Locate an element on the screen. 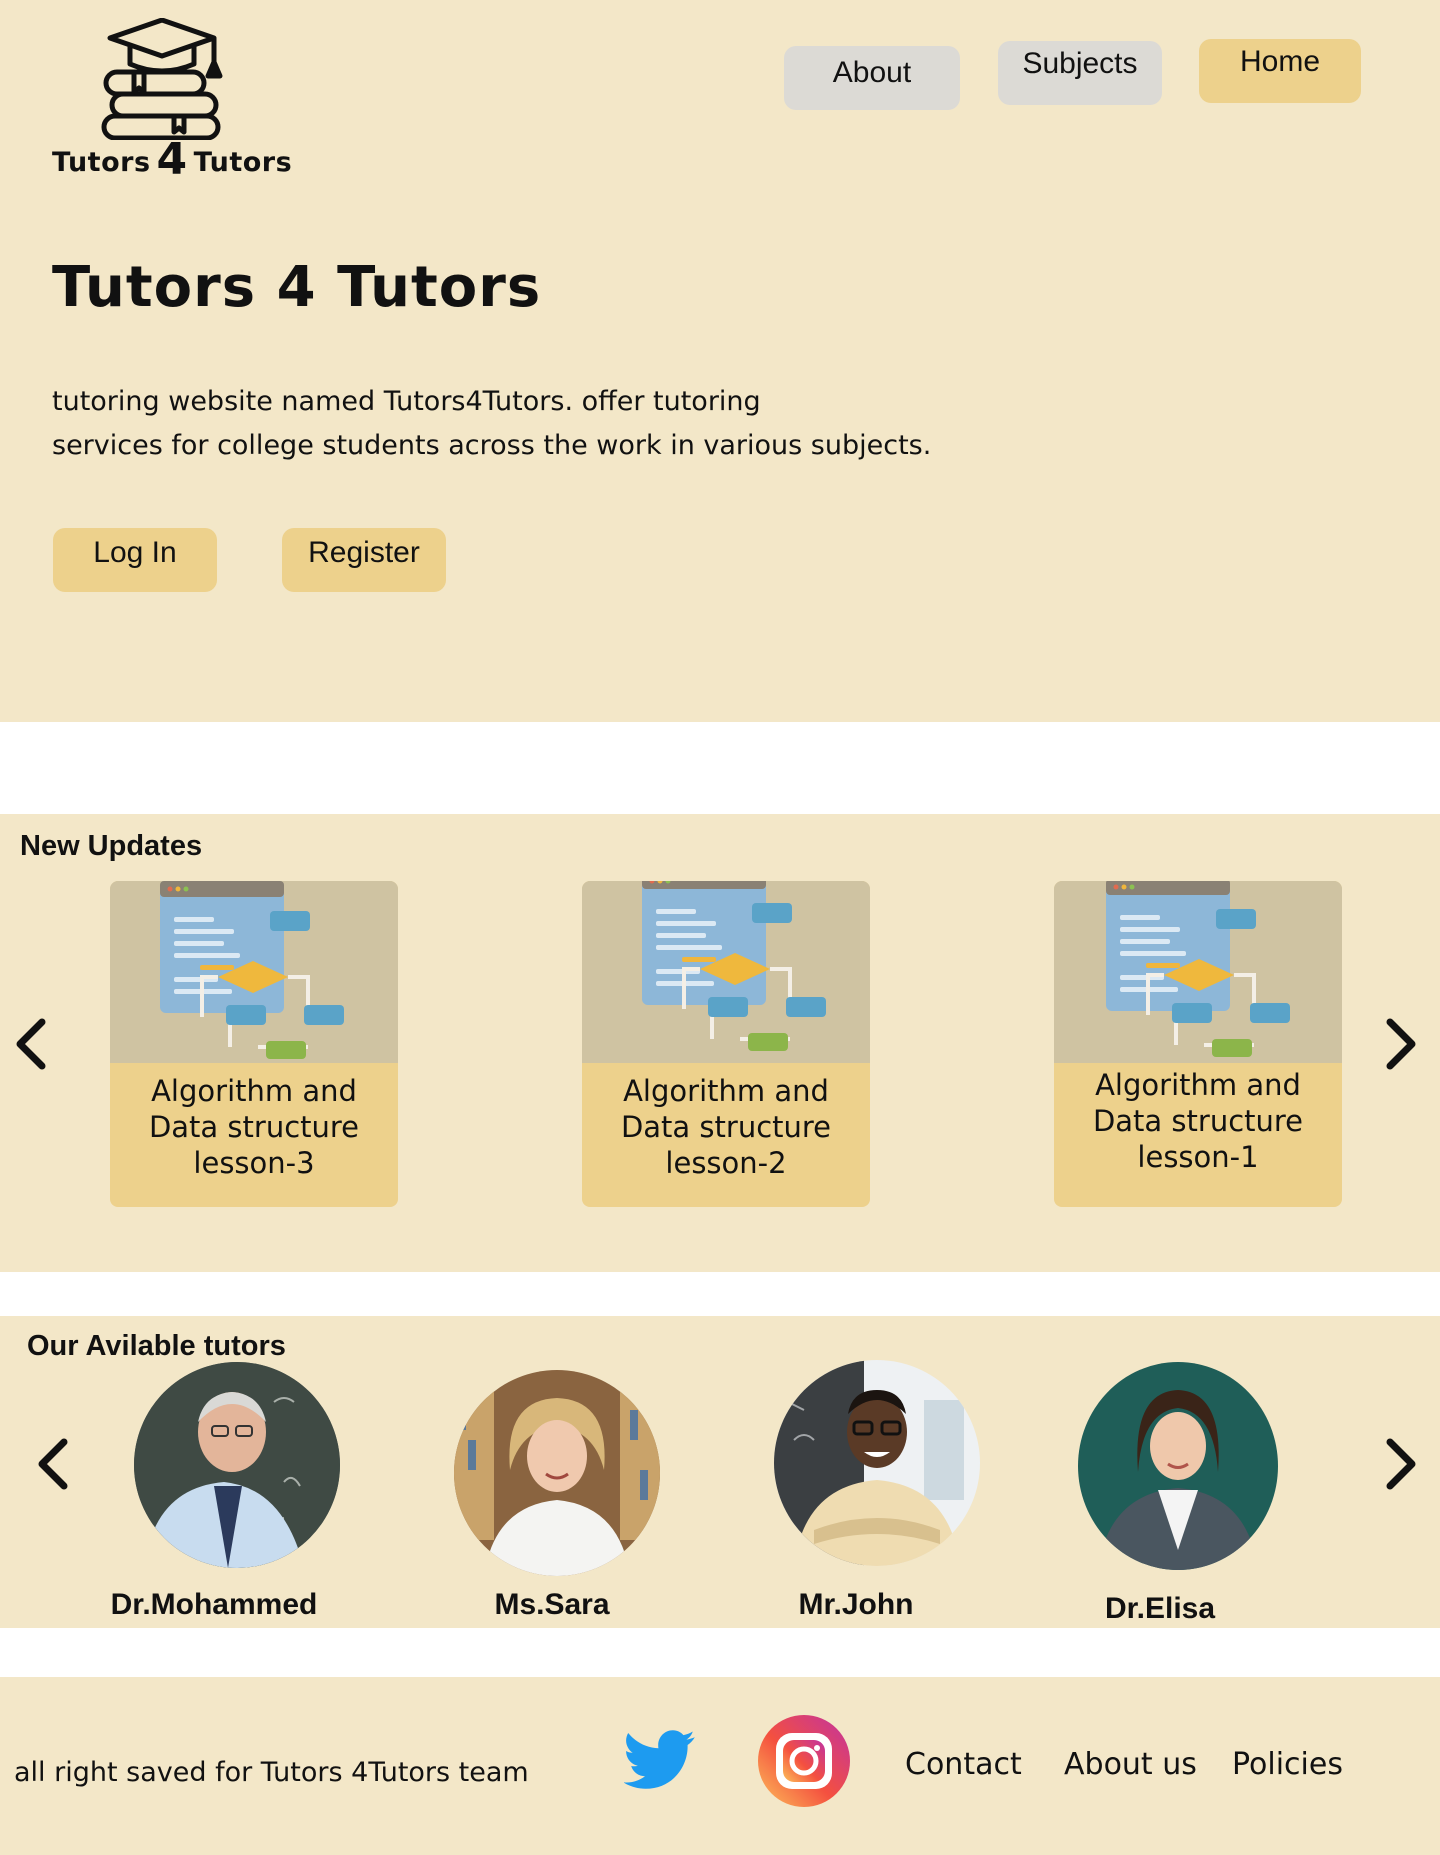 This screenshot has height=1855, width=1440. carousel-prev-arrow-icon is located at coordinates (32, 1044).